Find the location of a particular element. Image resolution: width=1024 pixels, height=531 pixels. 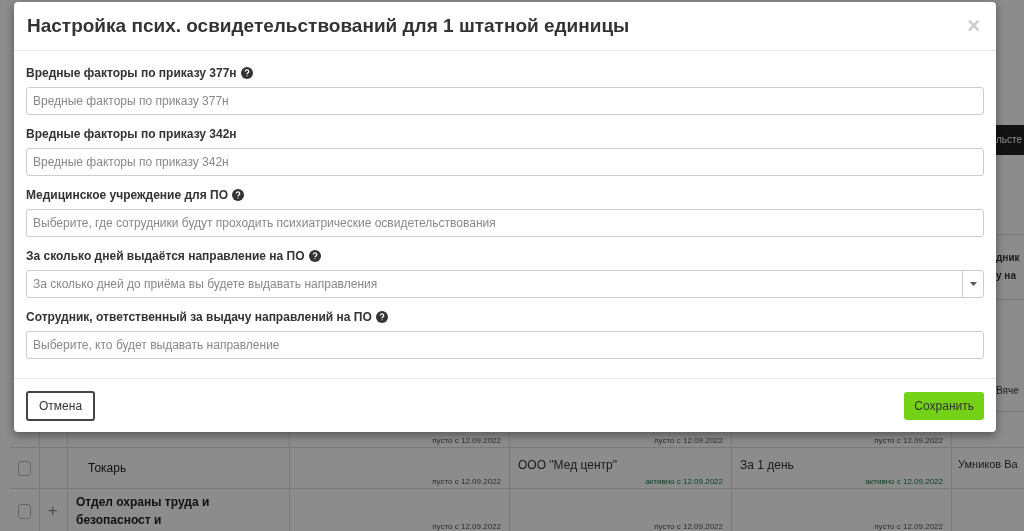

expand-button: + is located at coordinates (53, 511).